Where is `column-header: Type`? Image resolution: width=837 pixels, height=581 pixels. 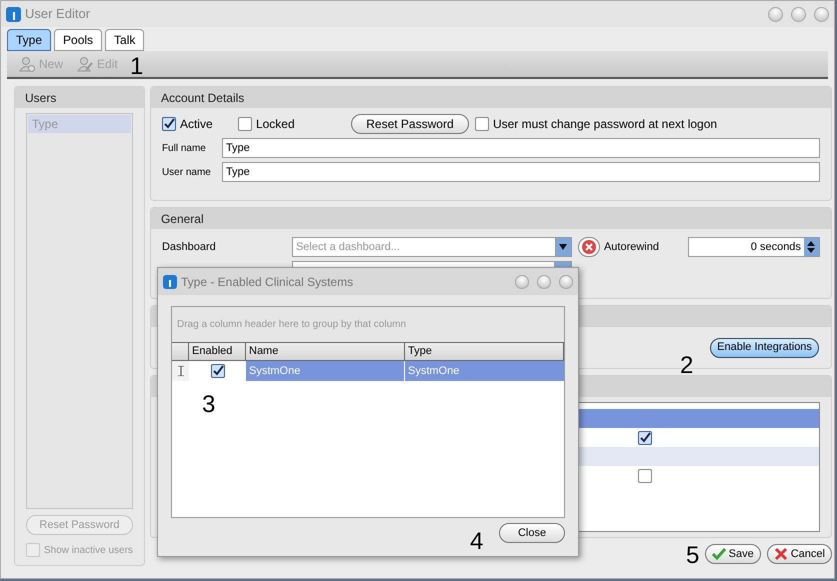 column-header: Type is located at coordinates (484, 351).